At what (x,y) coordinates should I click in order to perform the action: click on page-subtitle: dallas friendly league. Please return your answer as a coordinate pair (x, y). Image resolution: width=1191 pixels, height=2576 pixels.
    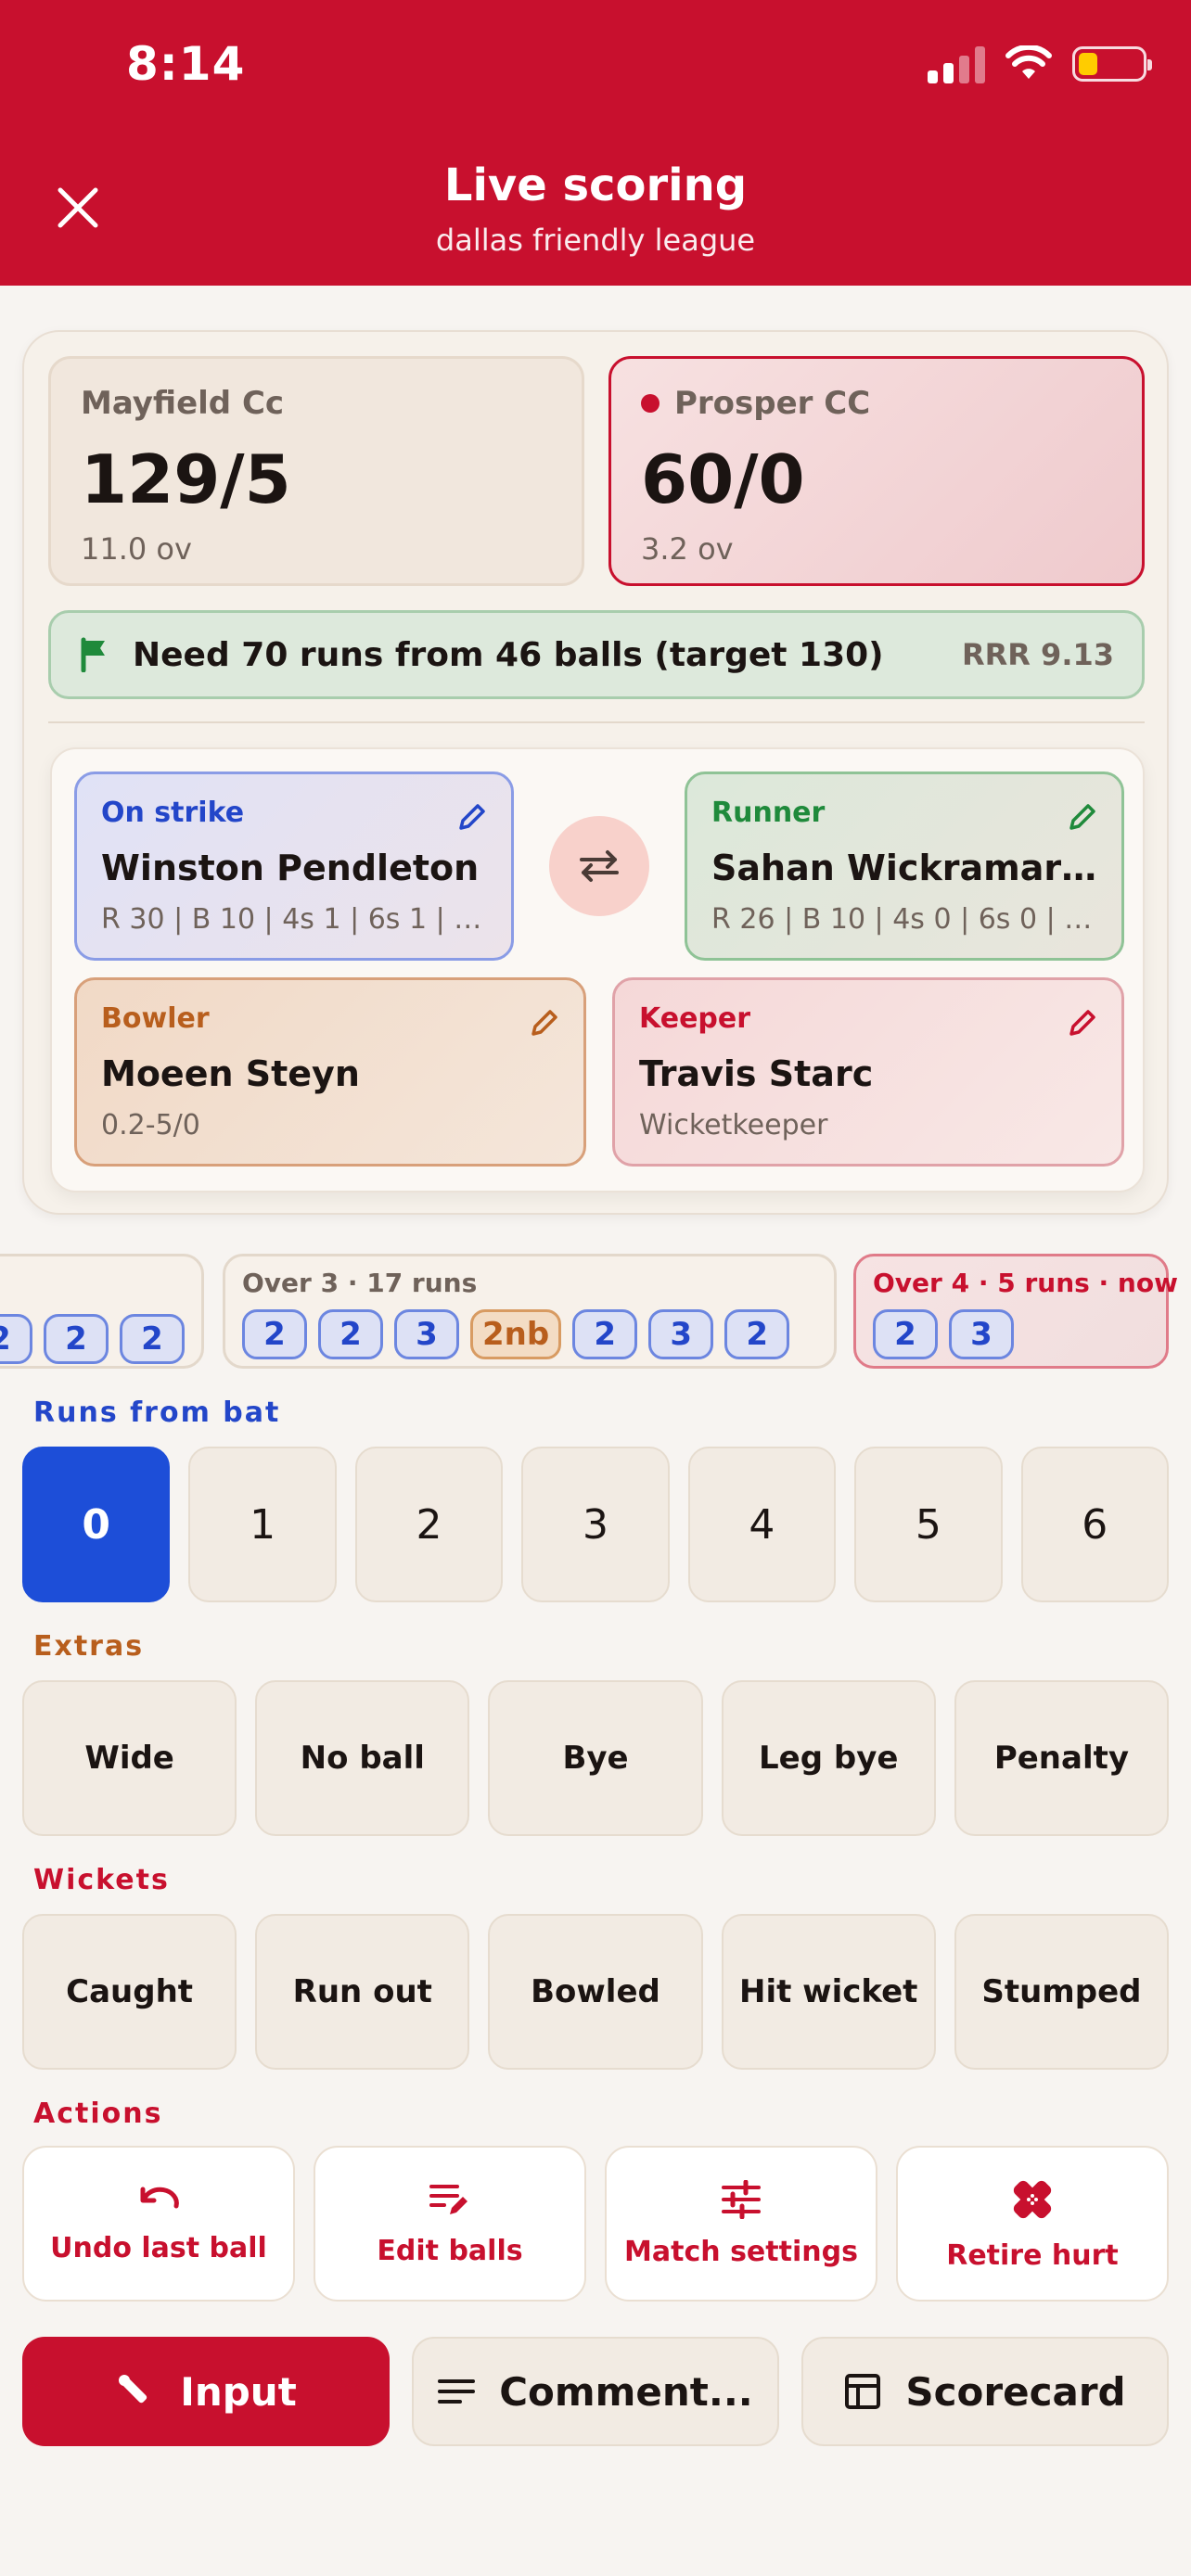
    Looking at the image, I should click on (595, 241).